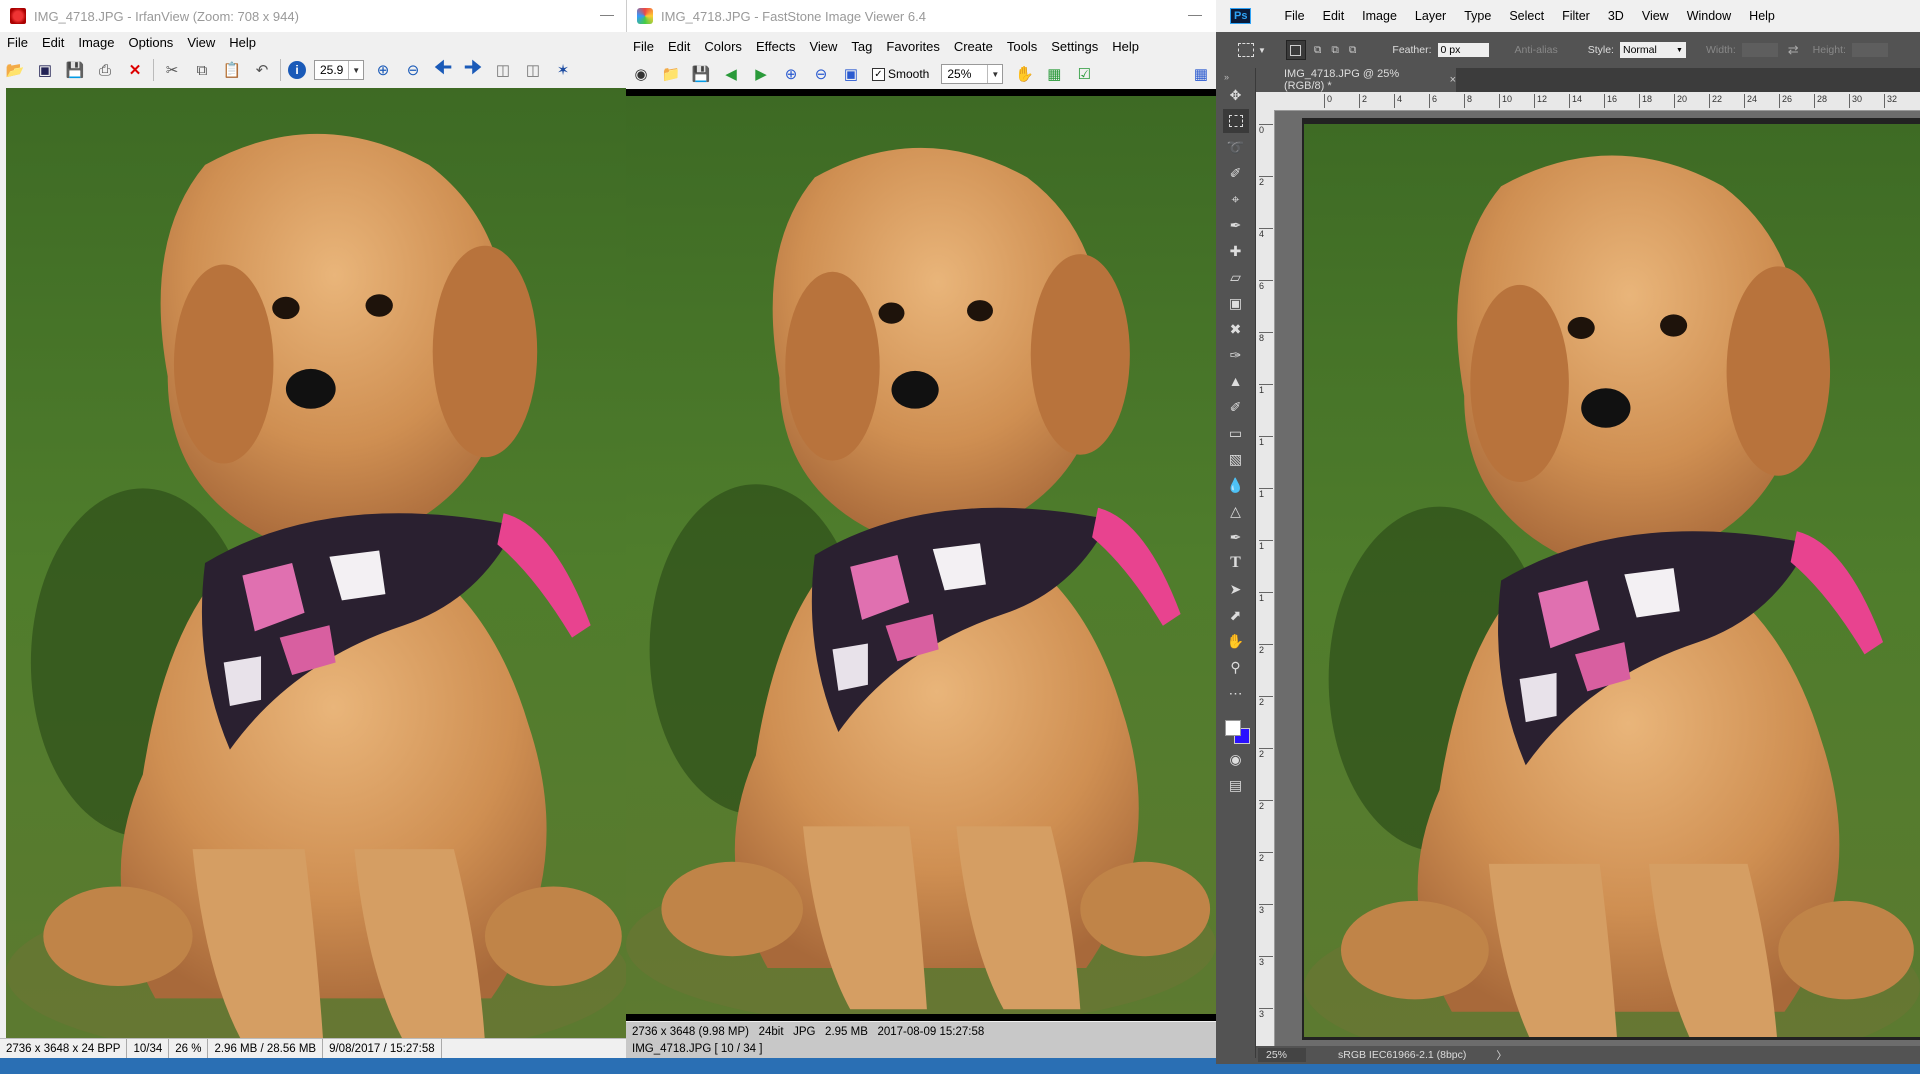 This screenshot has width=1920, height=1074. Describe the element at coordinates (861, 46) in the screenshot. I see `menu-tag: Tag` at that location.